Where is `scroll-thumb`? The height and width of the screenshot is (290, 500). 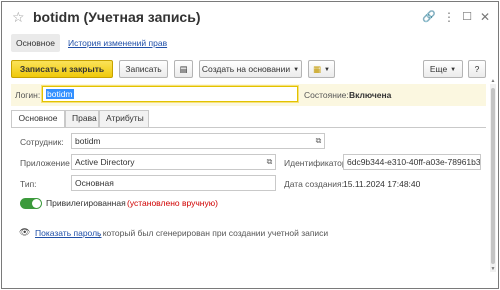 scroll-thumb is located at coordinates (493, 176).